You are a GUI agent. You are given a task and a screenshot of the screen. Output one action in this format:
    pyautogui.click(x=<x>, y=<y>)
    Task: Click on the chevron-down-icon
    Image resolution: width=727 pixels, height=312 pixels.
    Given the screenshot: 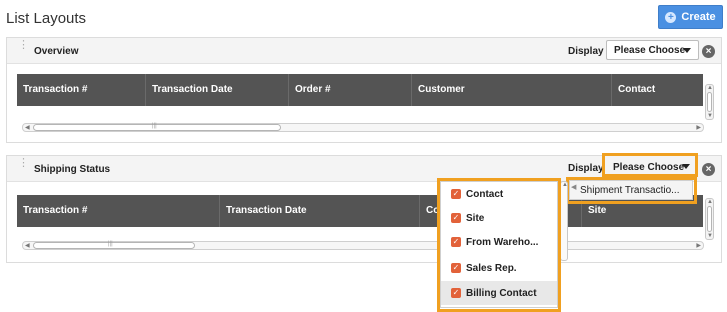 What is the action you would take?
    pyautogui.click(x=687, y=50)
    